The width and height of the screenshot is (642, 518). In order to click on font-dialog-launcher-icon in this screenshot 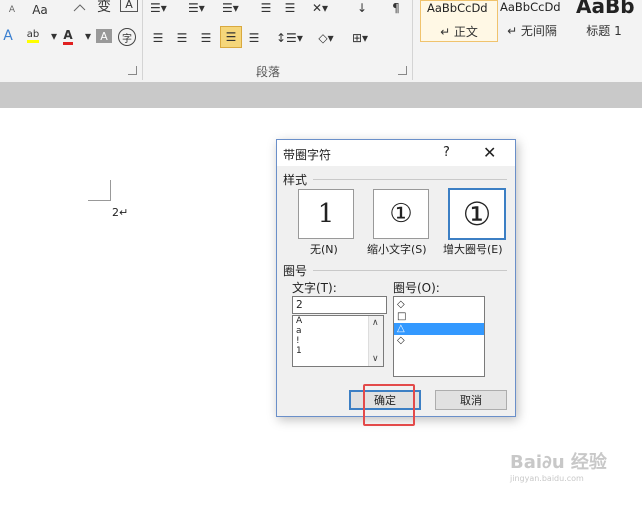, I will do `click(132, 70)`.